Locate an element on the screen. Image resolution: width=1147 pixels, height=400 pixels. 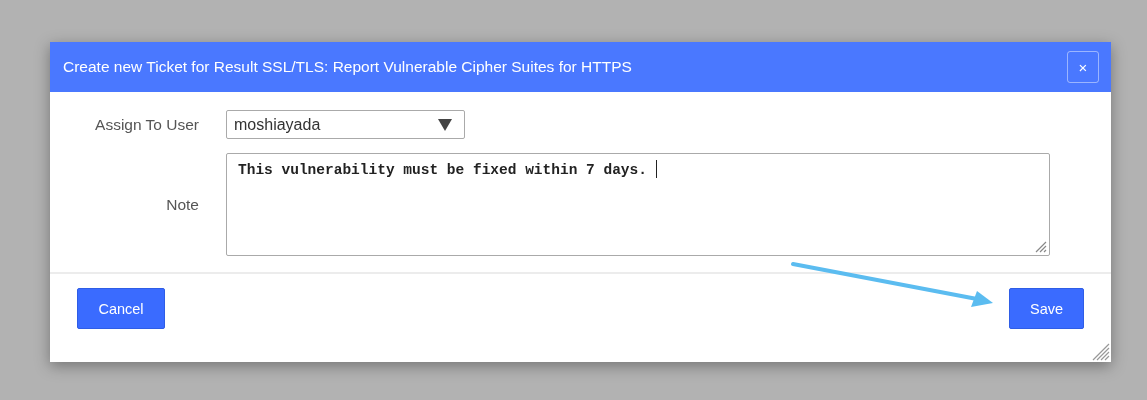
field-label: Assign To User is located at coordinates (147, 124).